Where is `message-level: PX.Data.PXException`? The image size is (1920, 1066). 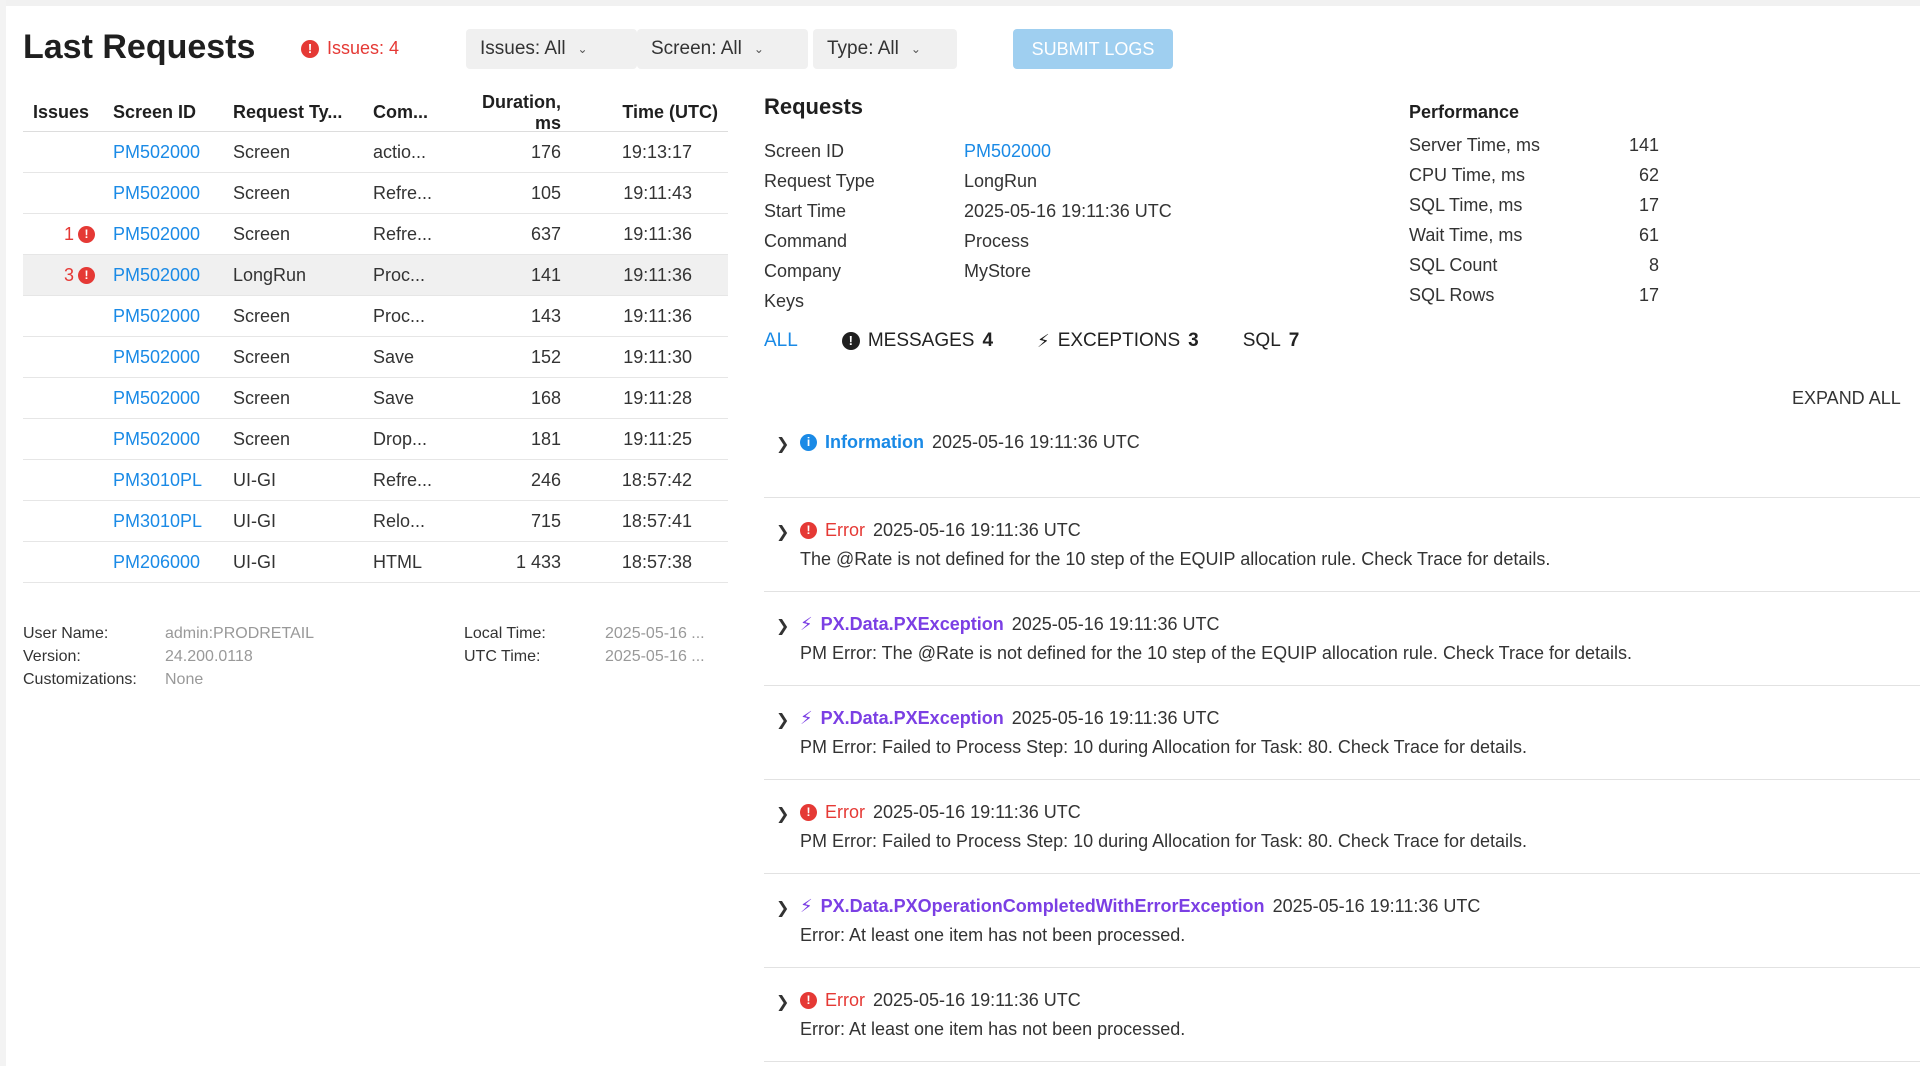
message-level: PX.Data.PXException is located at coordinates (912, 718).